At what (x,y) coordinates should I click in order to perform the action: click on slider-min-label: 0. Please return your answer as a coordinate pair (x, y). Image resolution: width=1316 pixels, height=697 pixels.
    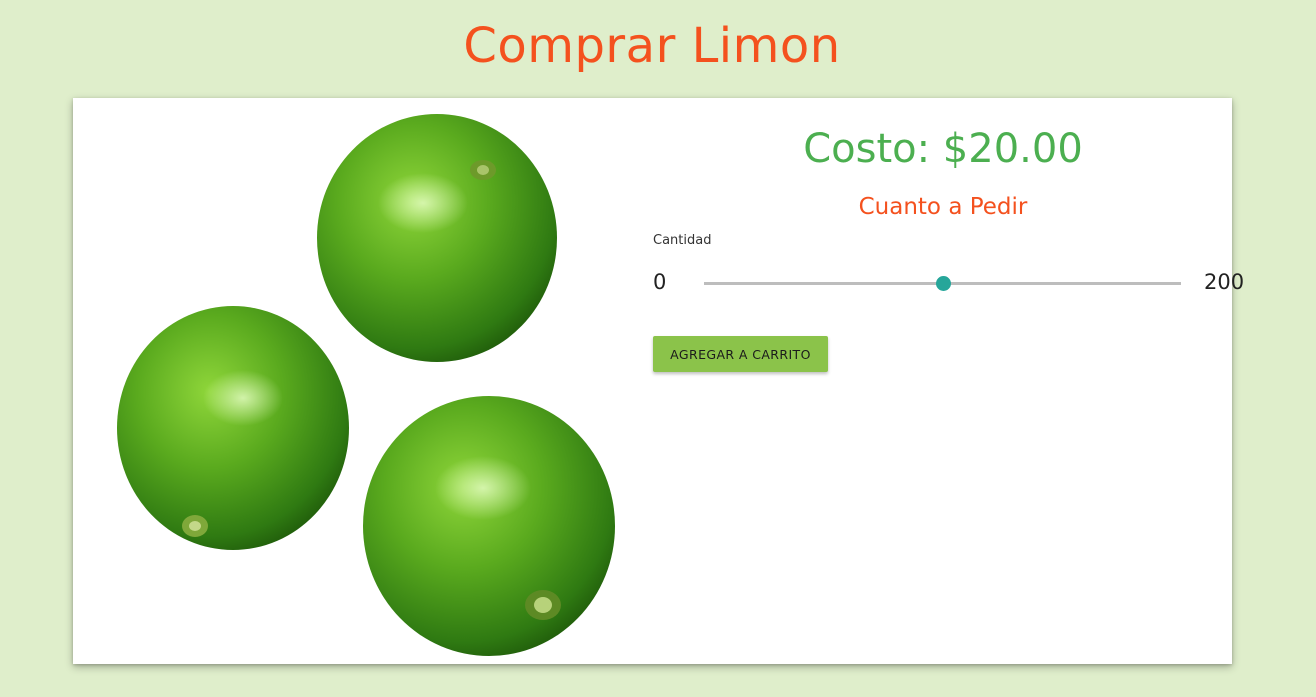
    Looking at the image, I should click on (660, 282).